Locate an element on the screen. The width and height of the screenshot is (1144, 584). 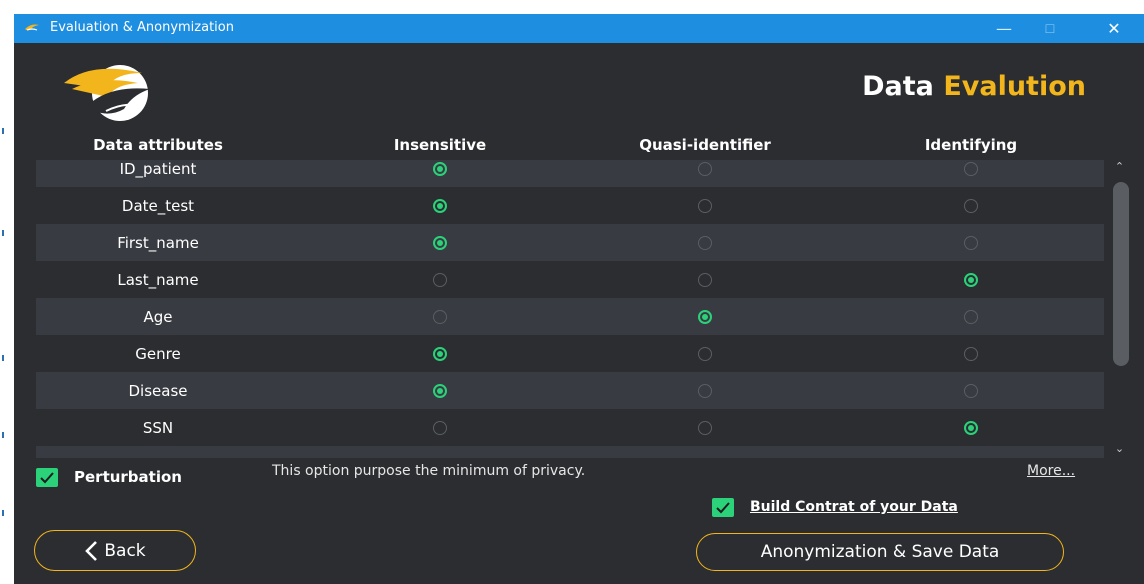
minimize-icon: — is located at coordinates (1004, 28).